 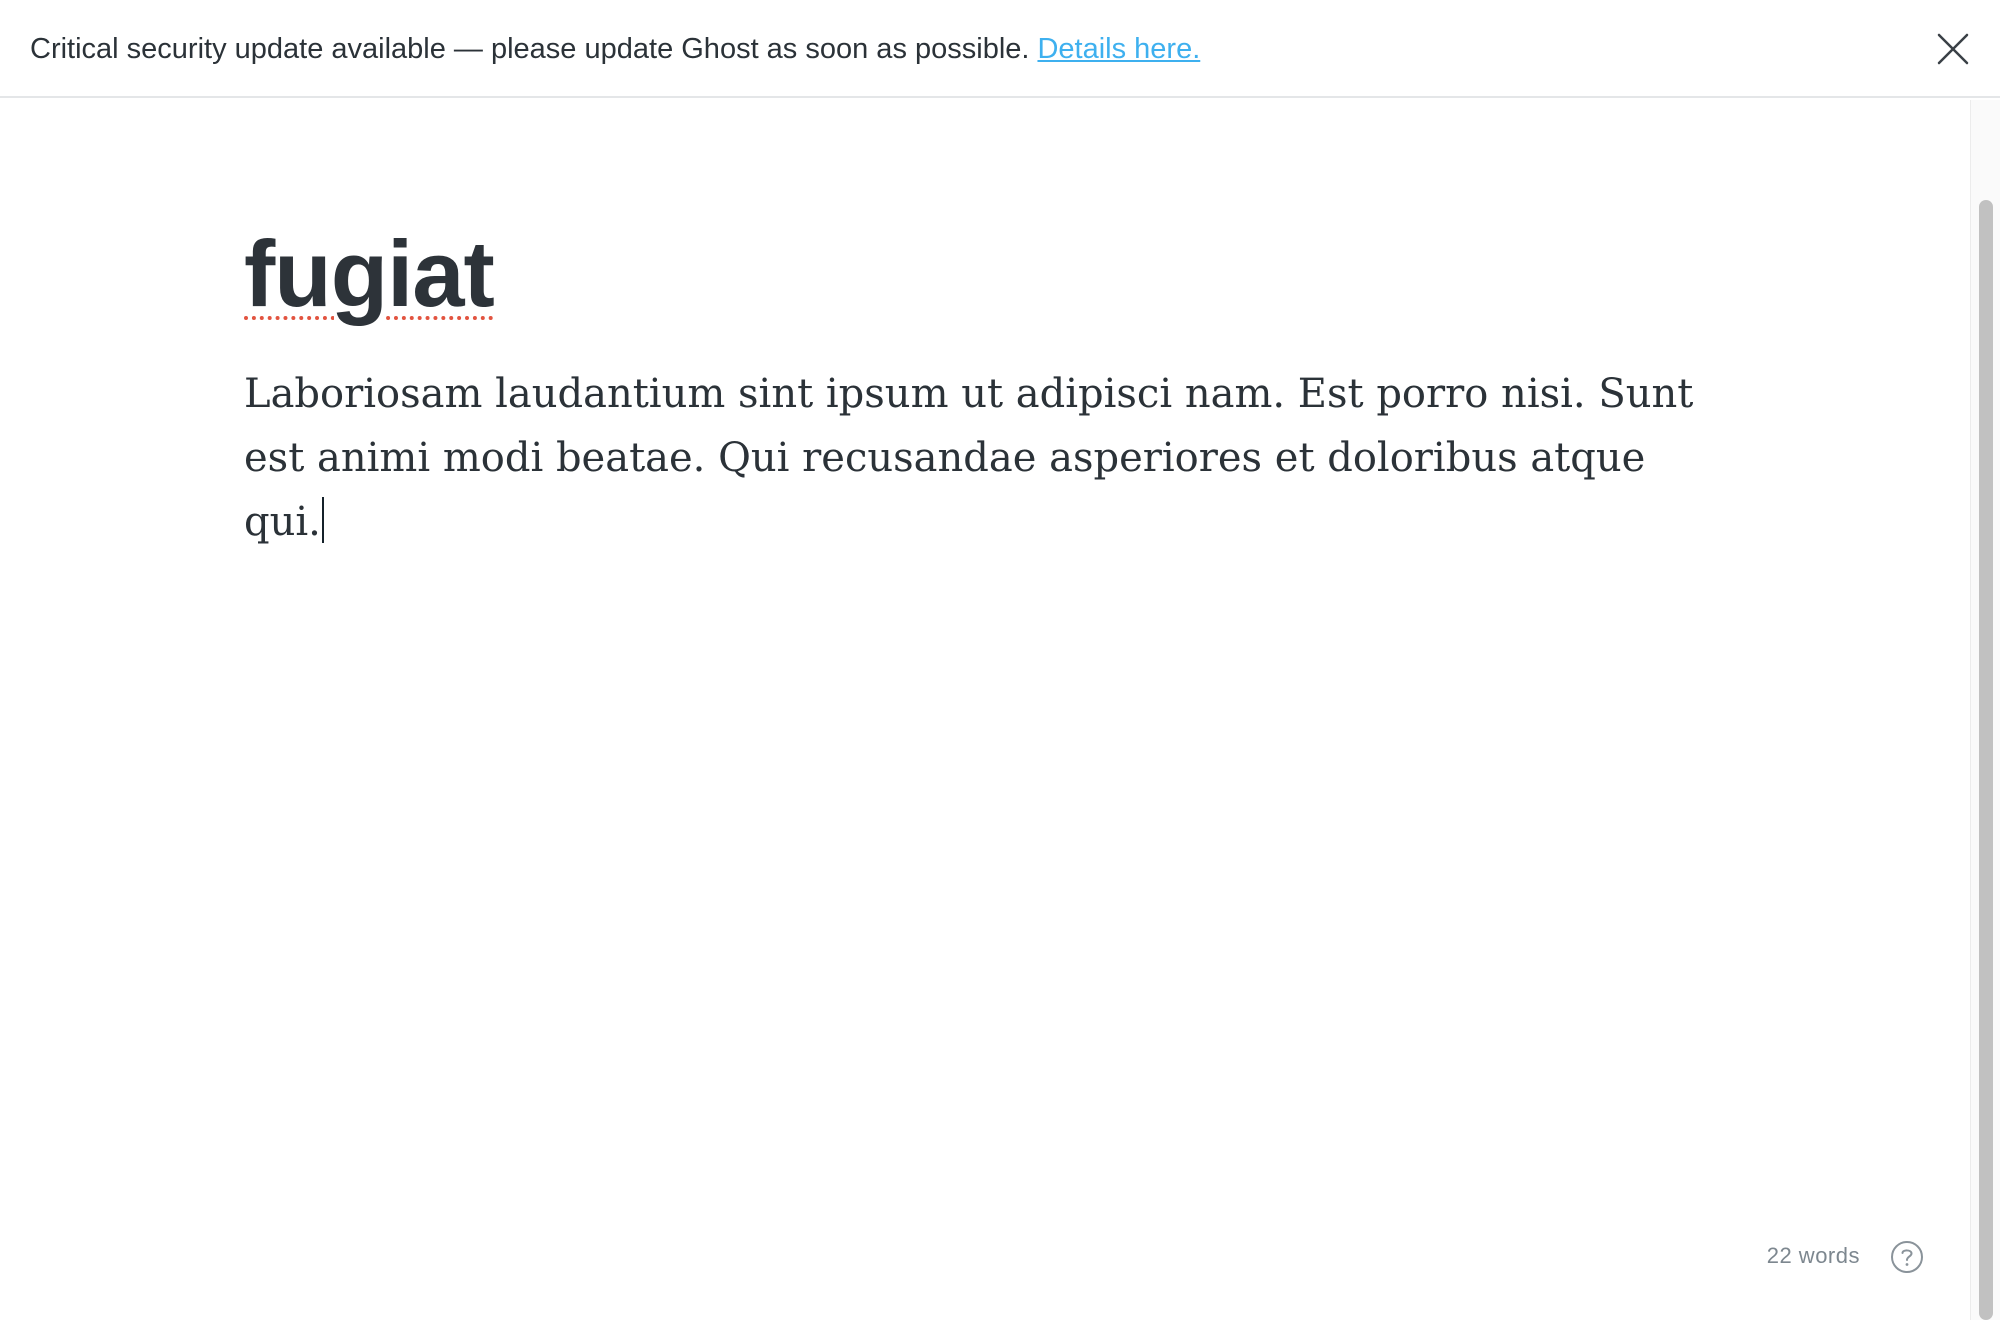 I want to click on close-icon, so click(x=1953, y=49).